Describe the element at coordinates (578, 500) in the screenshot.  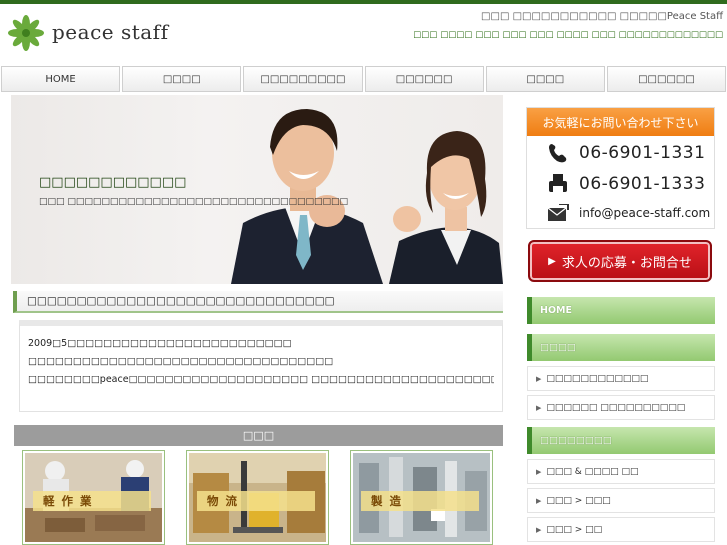
I see `sidebar-link-4-label: □□□ > □□□` at that location.